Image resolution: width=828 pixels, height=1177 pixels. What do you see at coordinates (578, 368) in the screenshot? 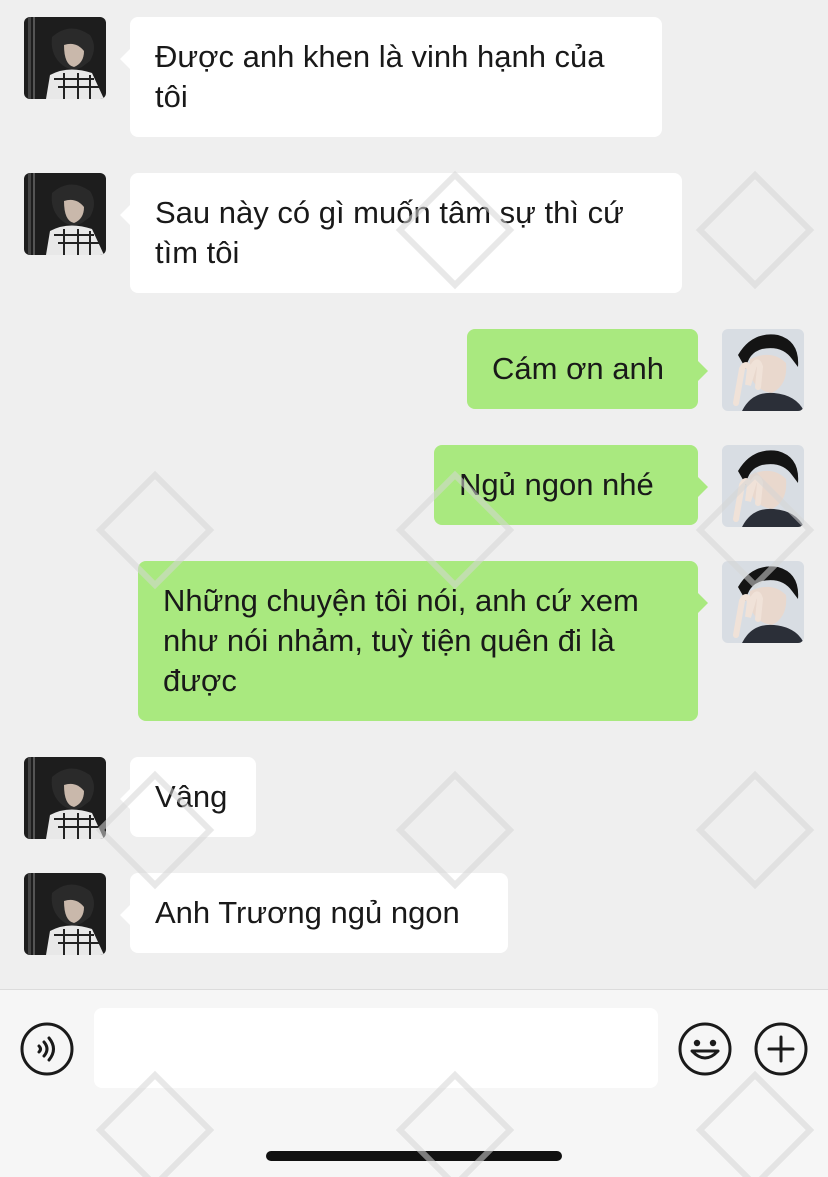
I see `message-text: Cám ơn anh` at bounding box center [578, 368].